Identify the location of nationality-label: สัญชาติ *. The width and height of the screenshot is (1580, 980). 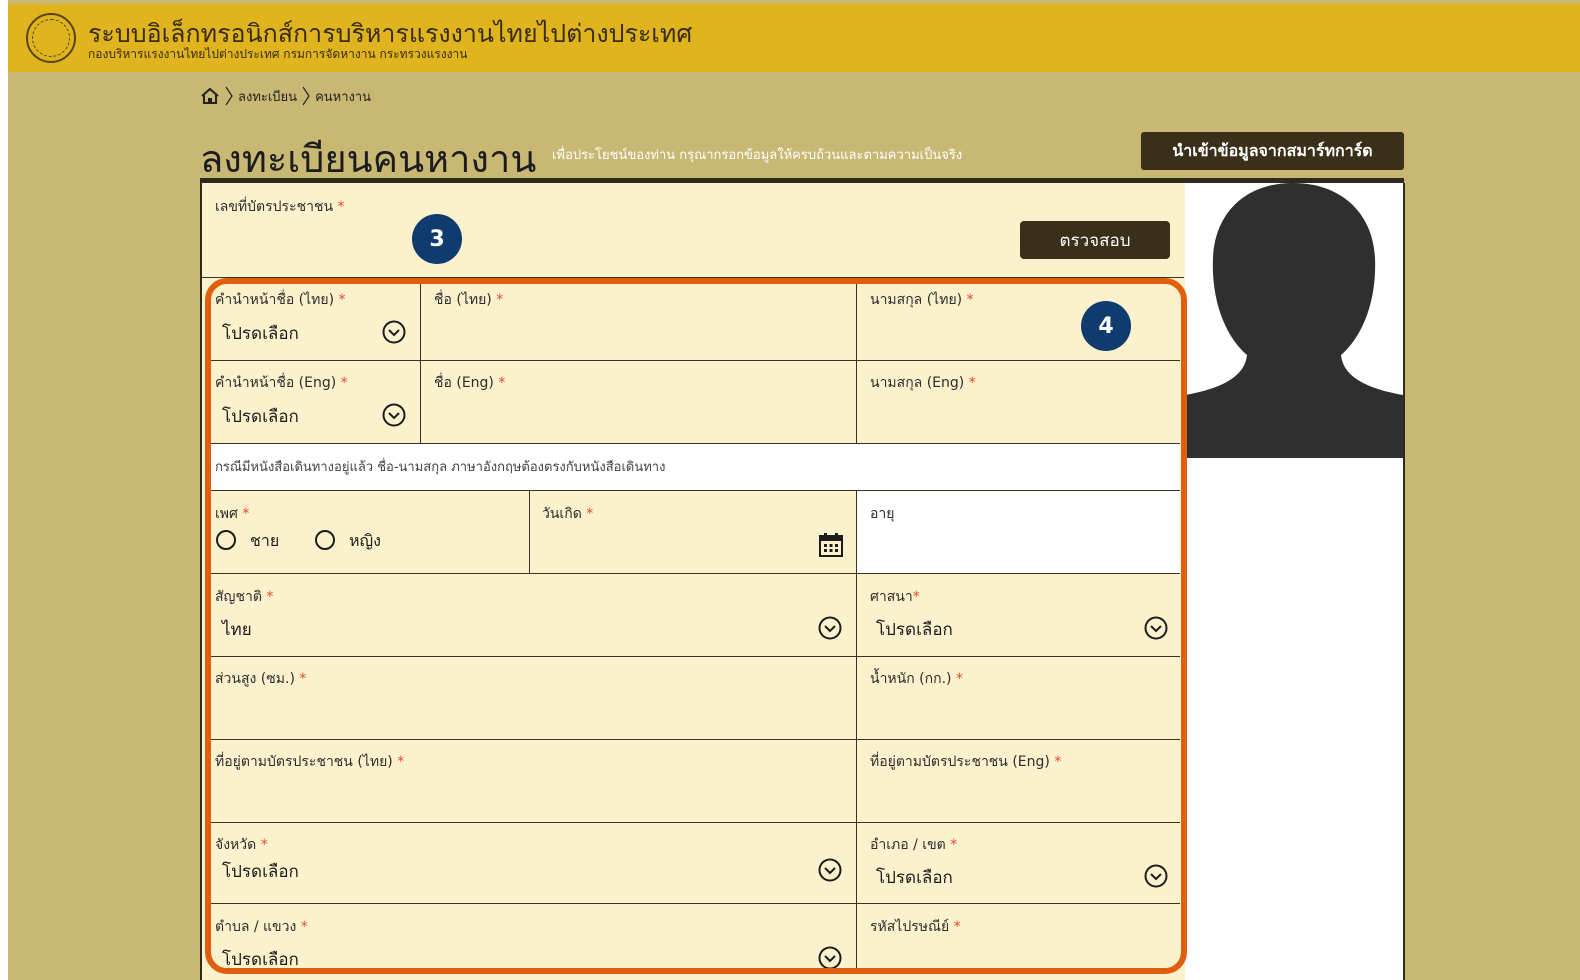
(244, 597).